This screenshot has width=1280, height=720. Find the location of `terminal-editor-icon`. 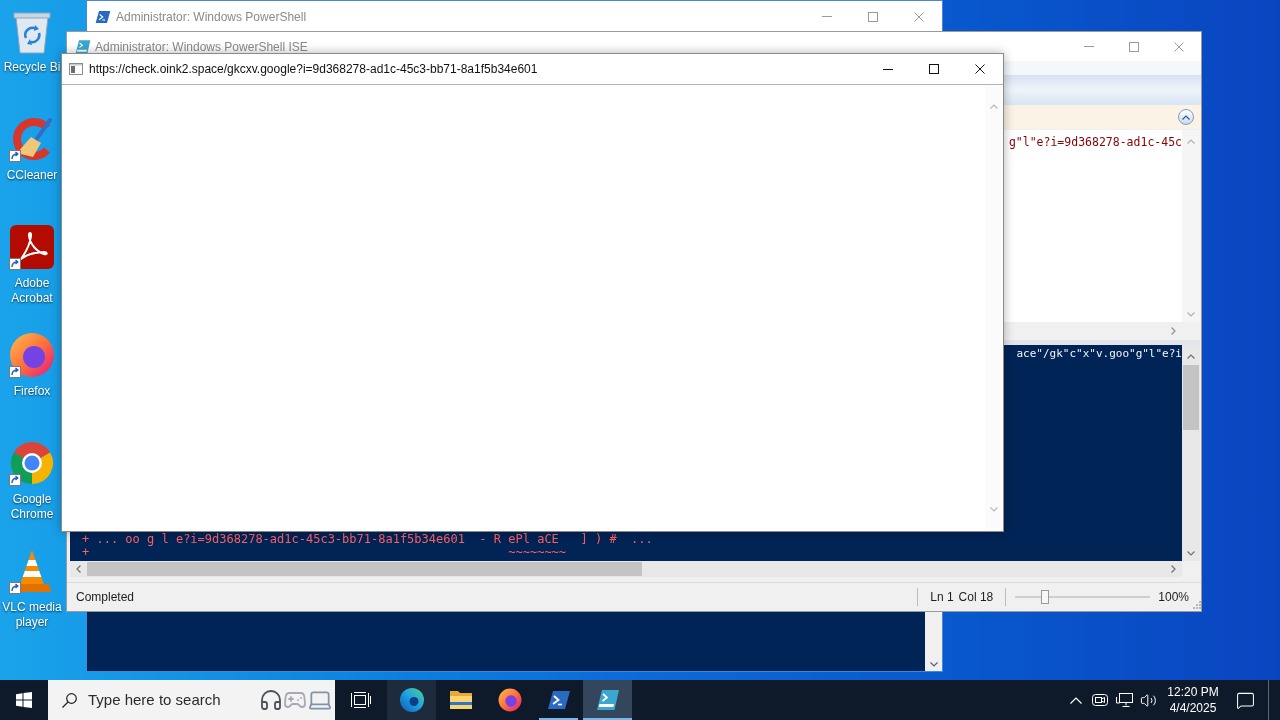

terminal-editor-icon is located at coordinates (607, 700).